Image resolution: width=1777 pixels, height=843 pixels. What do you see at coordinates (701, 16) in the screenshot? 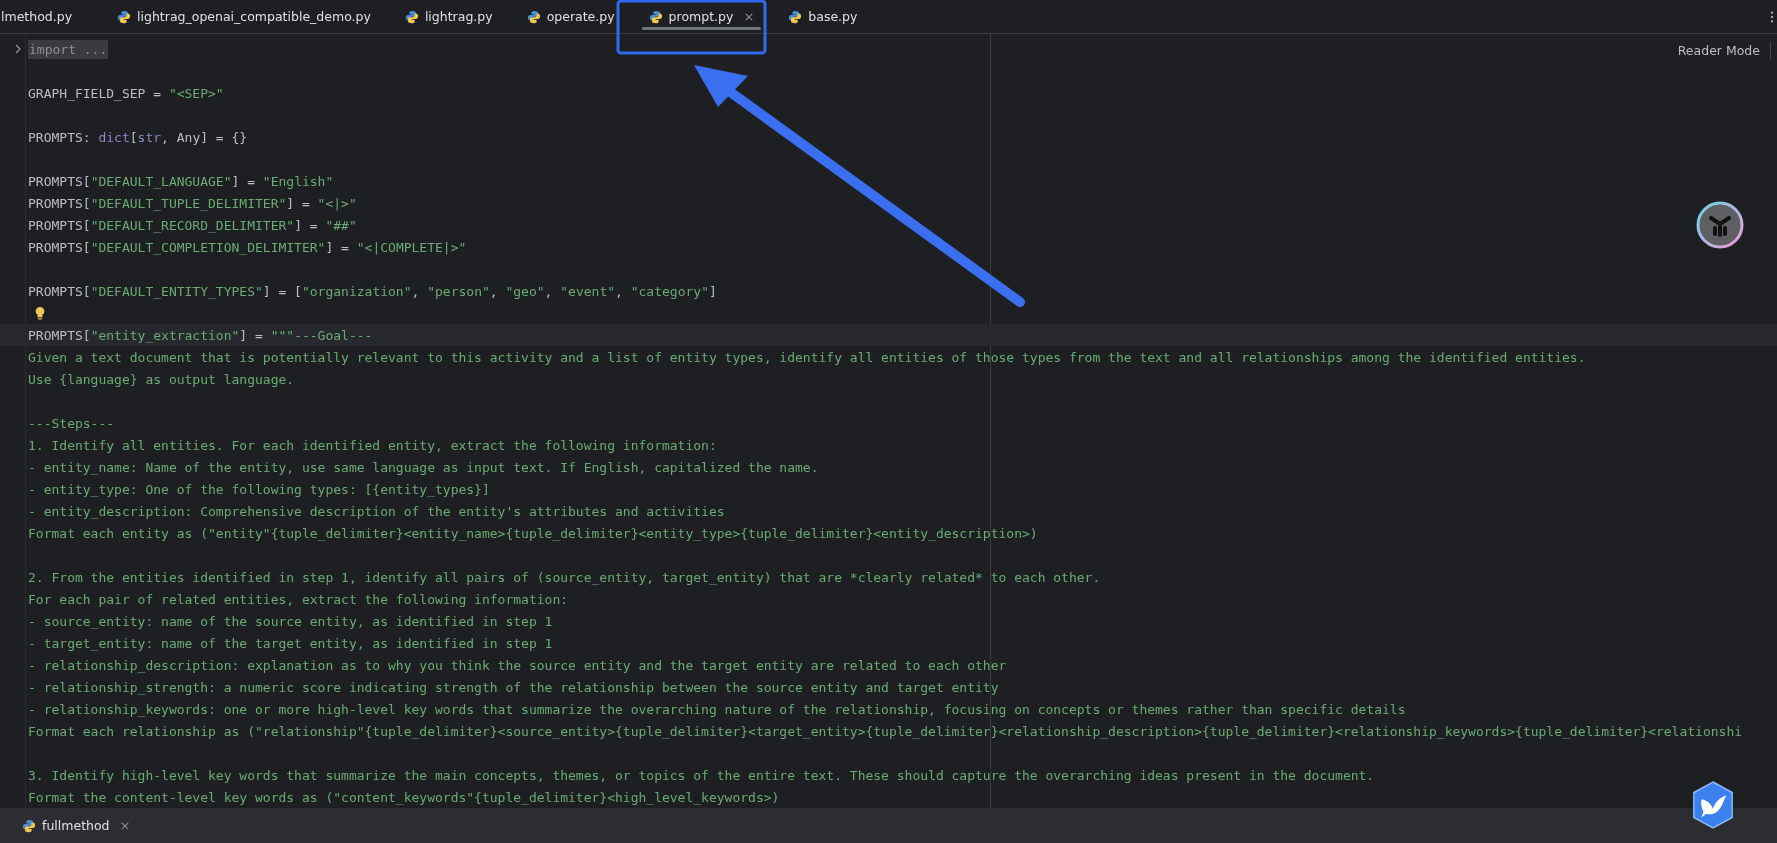
I see `file-tab: prompt.py ×` at bounding box center [701, 16].